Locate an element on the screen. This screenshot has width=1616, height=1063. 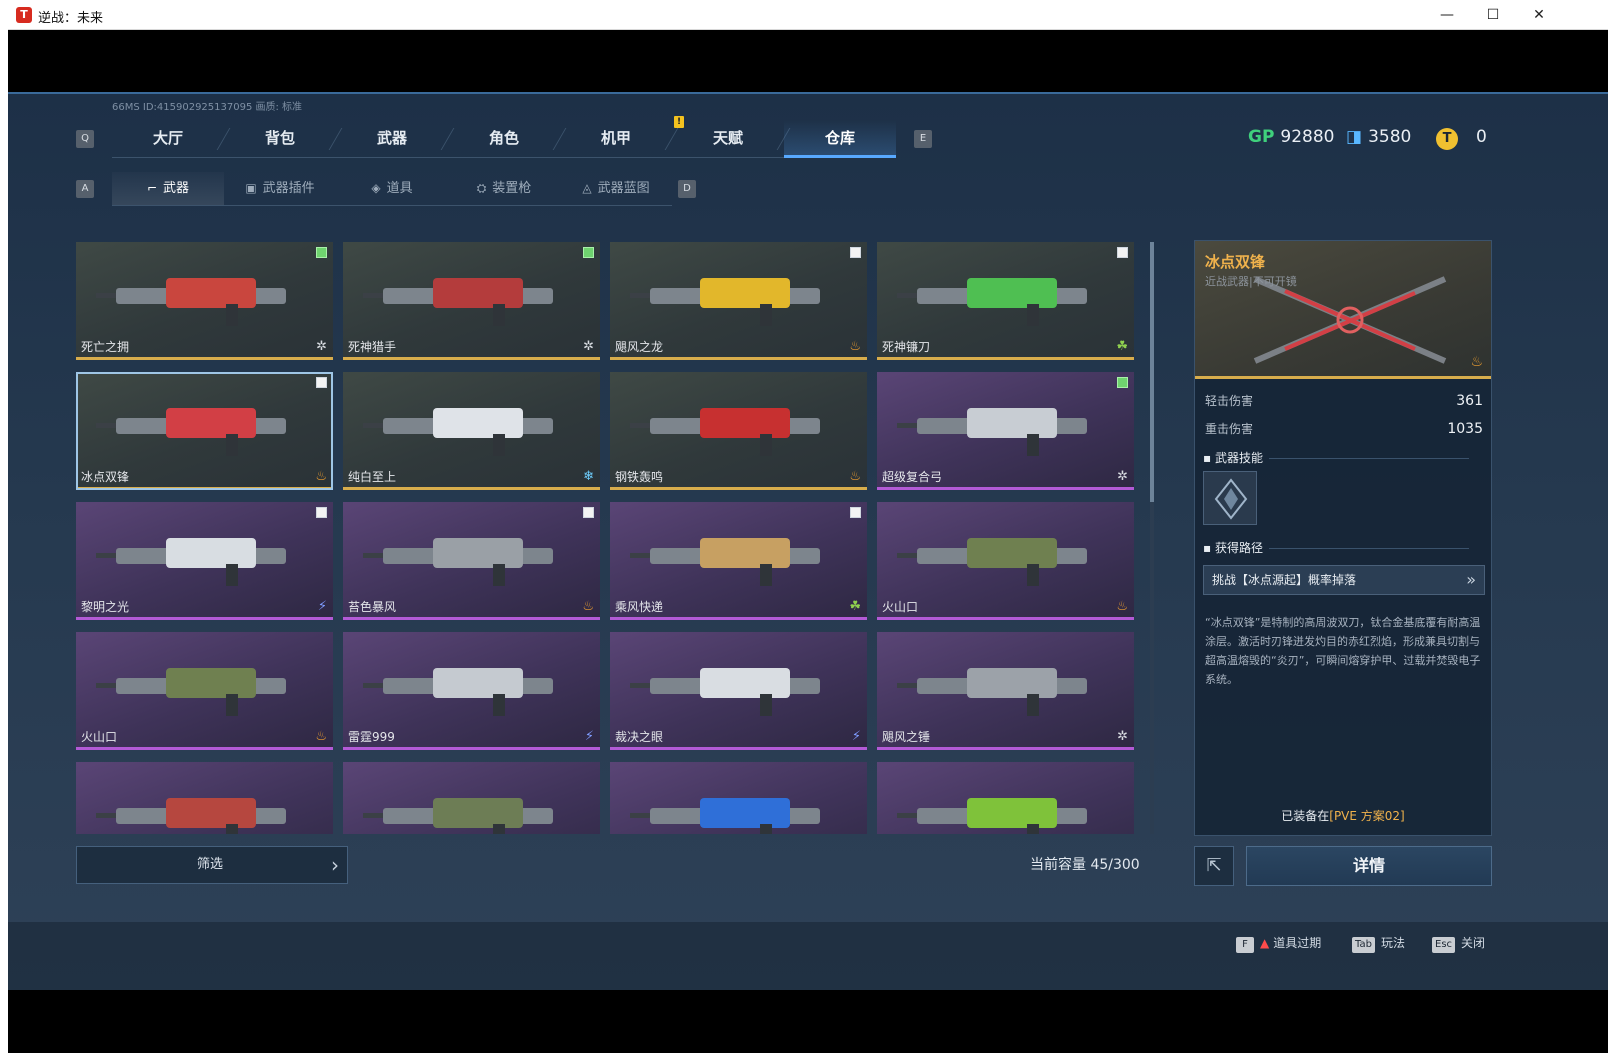
sub-nav: ⌐ 武器 ▣ 武器插件 ◈ 道具 ⛭ 装置枪 ◬ 武器蓝图 is located at coordinates (402, 189).